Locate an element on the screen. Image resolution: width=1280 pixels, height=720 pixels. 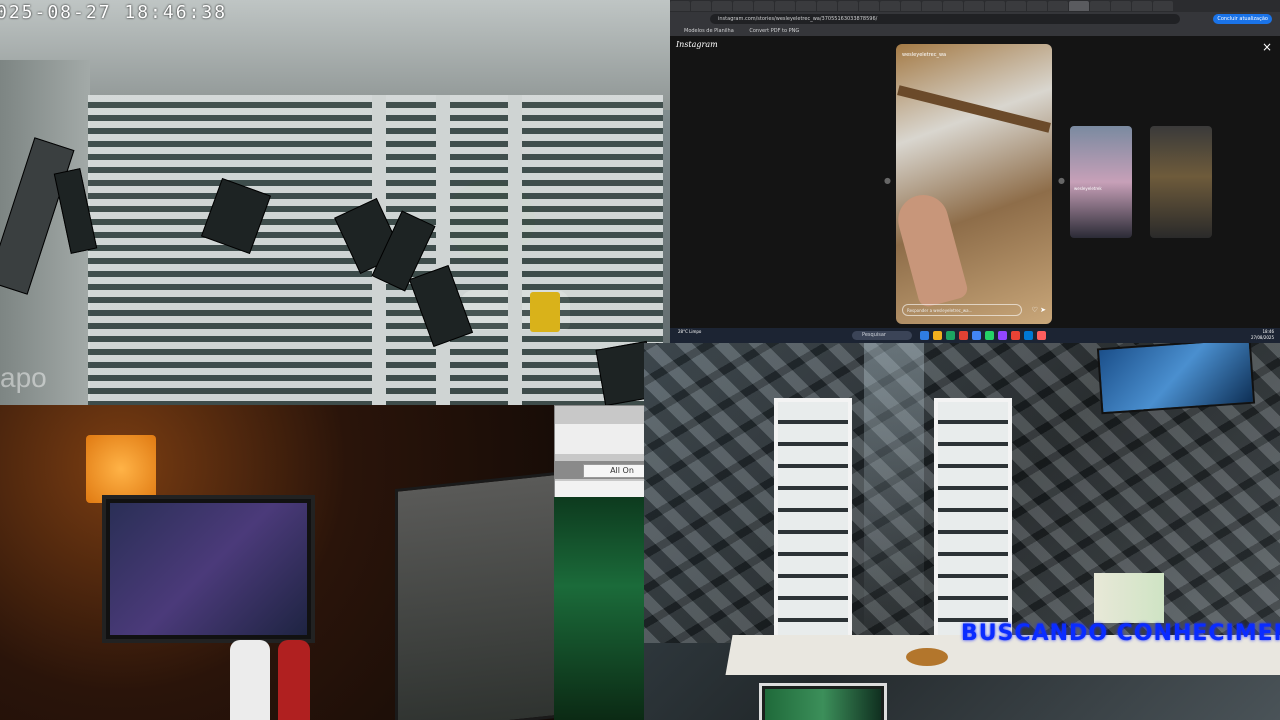
green-camera-feed is located at coordinates (599, 608).